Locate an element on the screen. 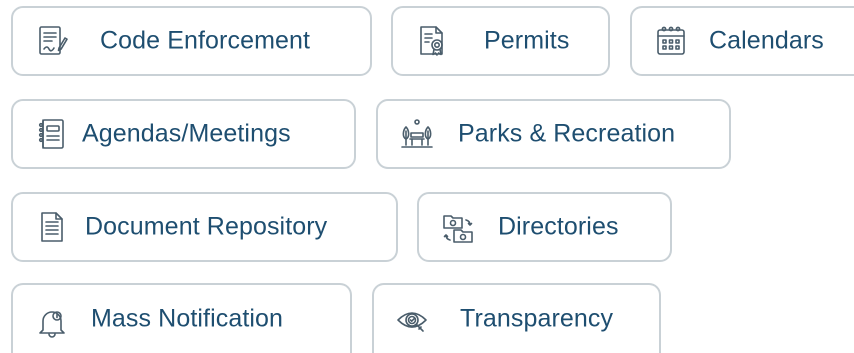 This screenshot has width=854, height=353. mass-notification-button: Mass Notification is located at coordinates (181, 318).